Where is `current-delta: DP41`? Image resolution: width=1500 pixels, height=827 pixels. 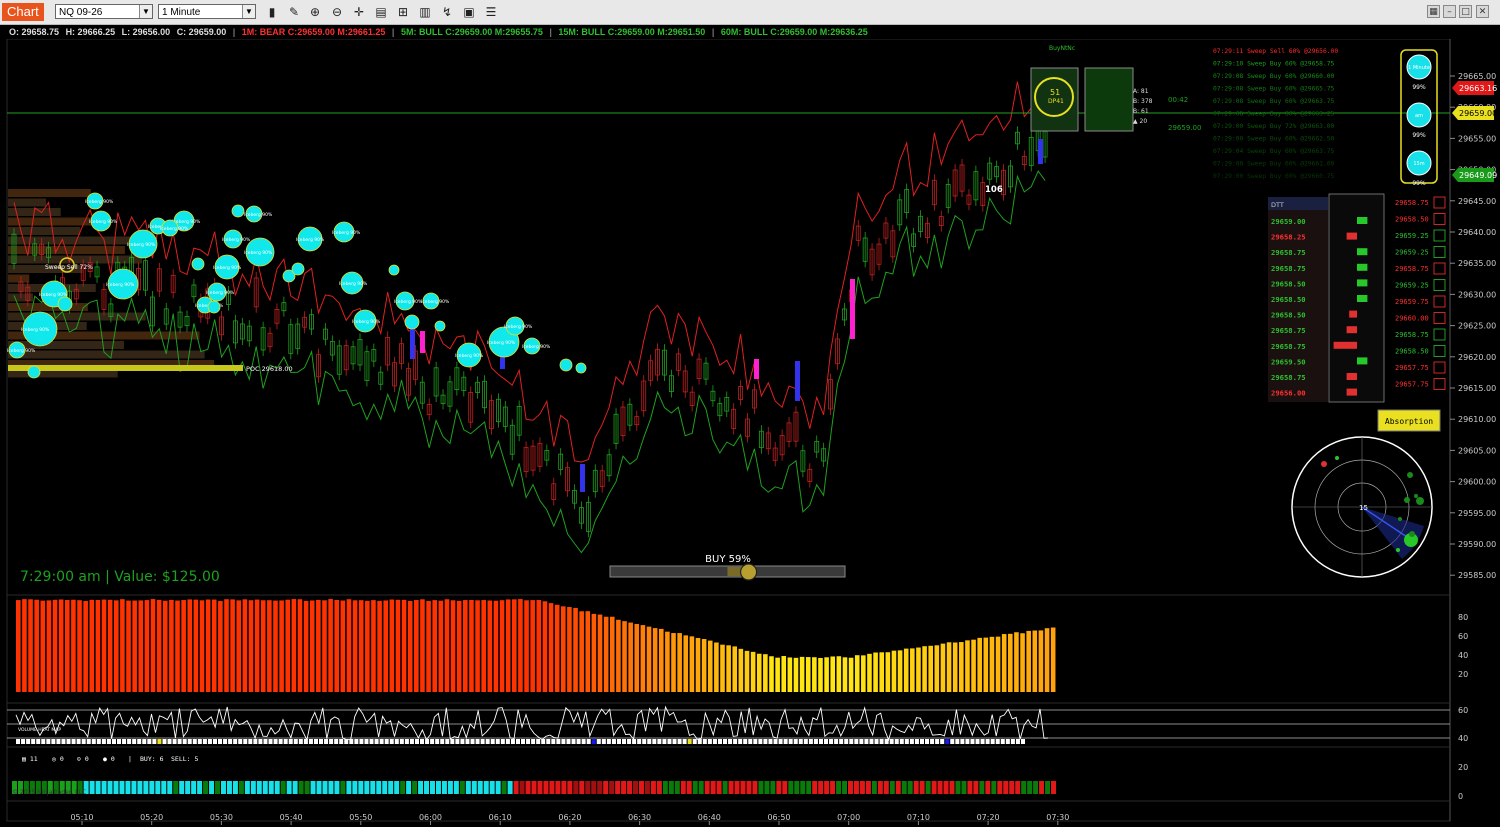
current-delta: DP41 is located at coordinates (1056, 101).